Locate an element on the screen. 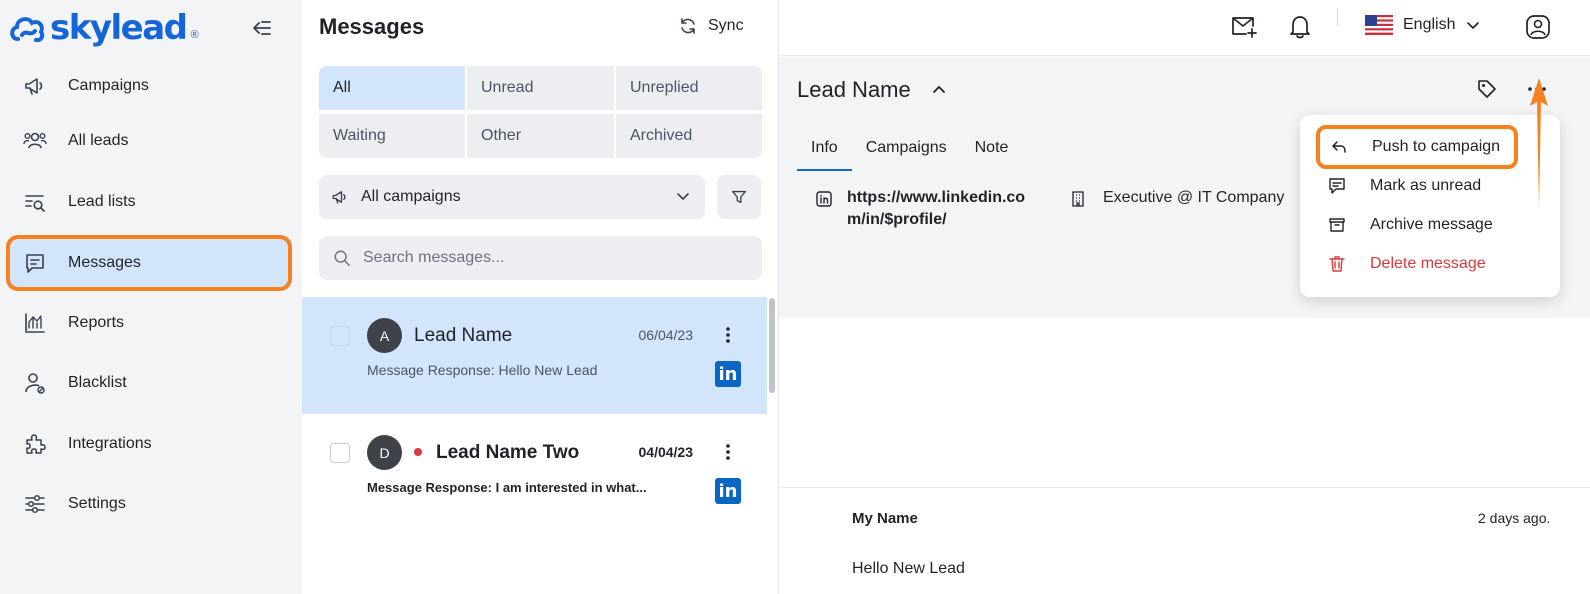 Image resolution: width=1590 pixels, height=594 pixels. linkedin-icon: in is located at coordinates (728, 491).